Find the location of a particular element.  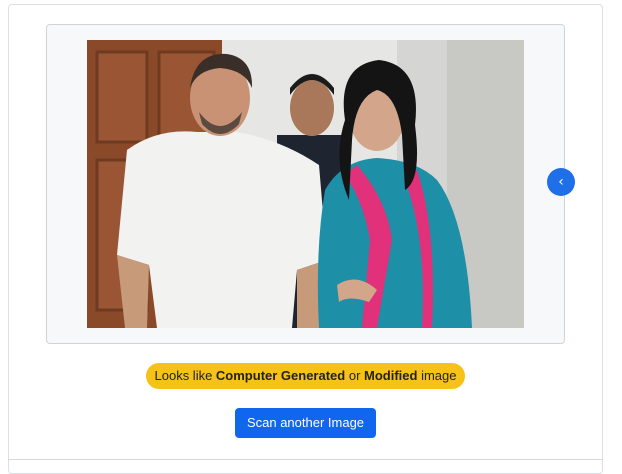

chevron-left-icon: ‹ is located at coordinates (561, 182).